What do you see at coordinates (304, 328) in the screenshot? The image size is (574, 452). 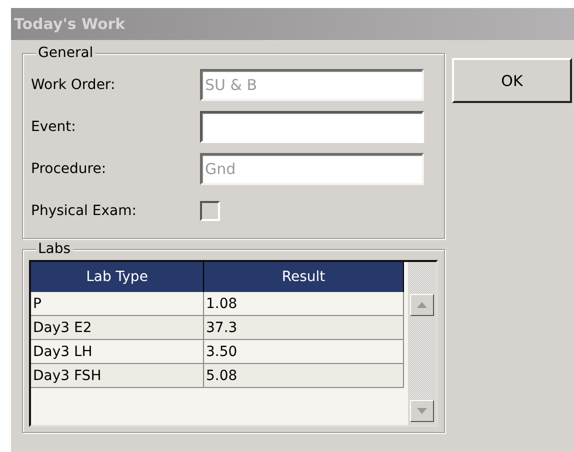 I see `table-cell: 37.3` at bounding box center [304, 328].